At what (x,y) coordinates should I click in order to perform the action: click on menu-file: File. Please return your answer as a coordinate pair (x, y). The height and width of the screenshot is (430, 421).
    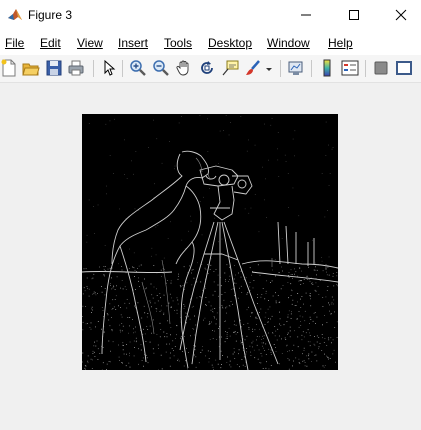
    Looking at the image, I should click on (14, 43).